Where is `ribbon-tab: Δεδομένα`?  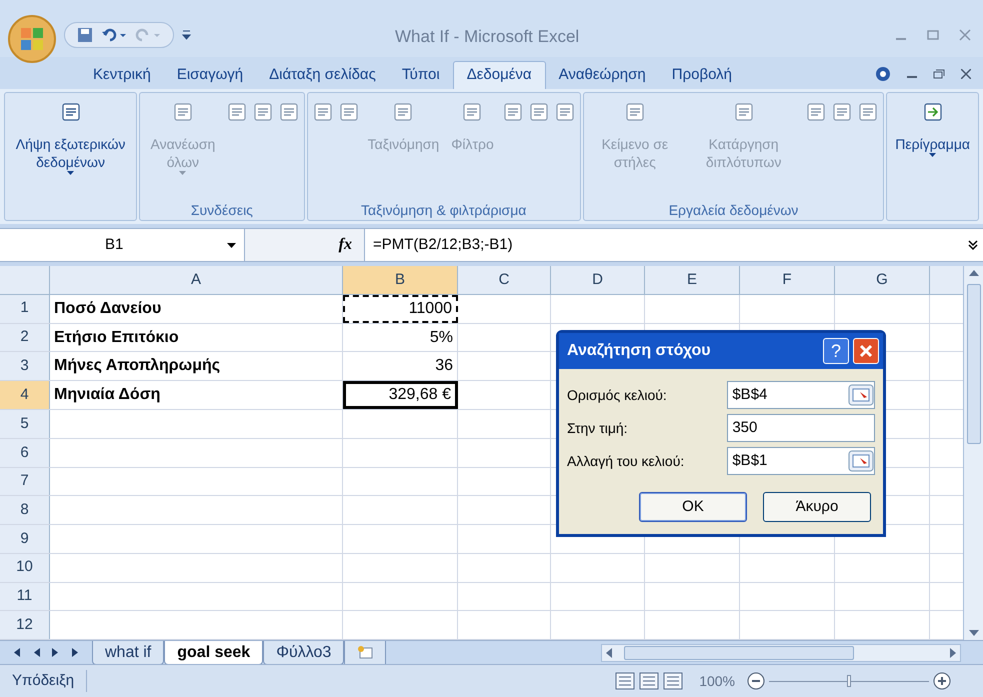
ribbon-tab: Δεδομένα is located at coordinates (499, 75).